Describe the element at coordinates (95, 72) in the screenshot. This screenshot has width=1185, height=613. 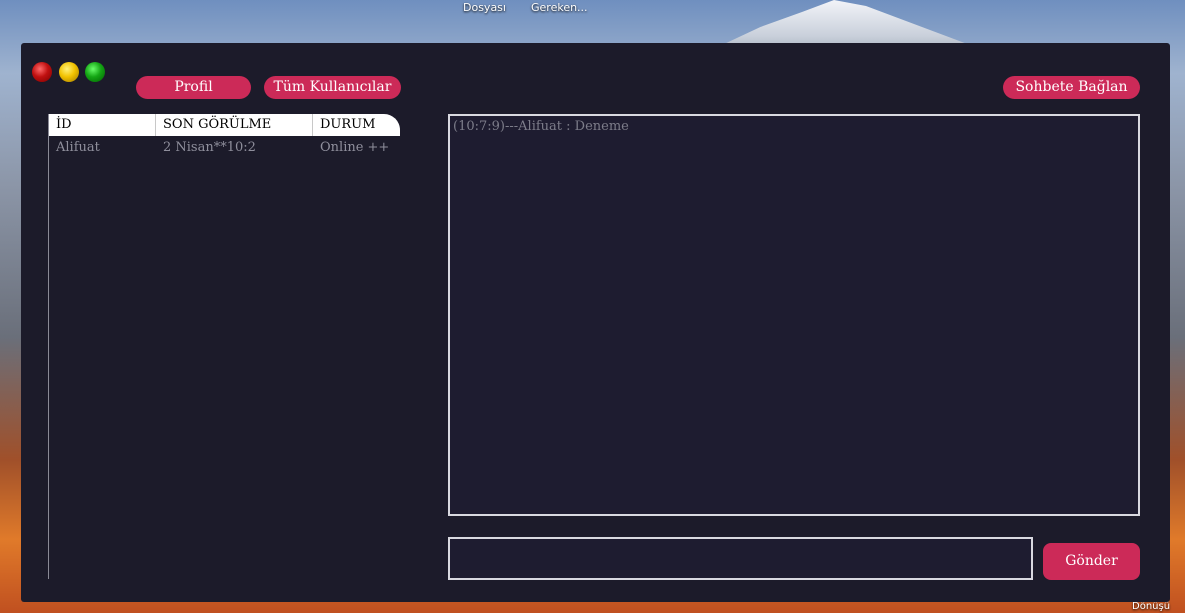
I see `window-maximize-icon` at that location.